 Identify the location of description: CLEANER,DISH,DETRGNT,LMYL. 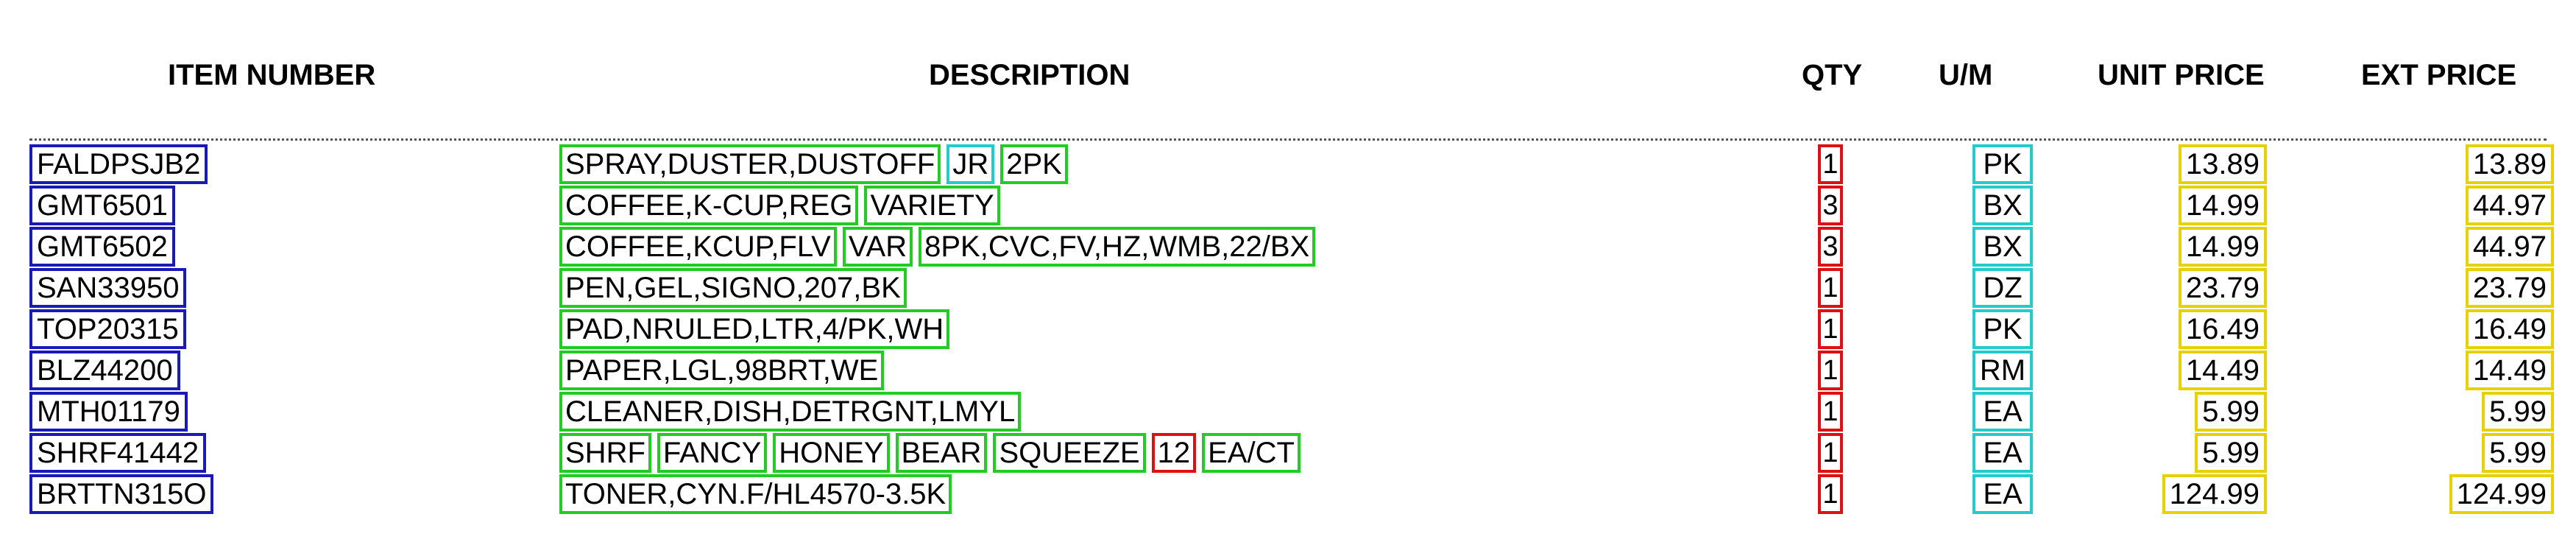
(793, 412).